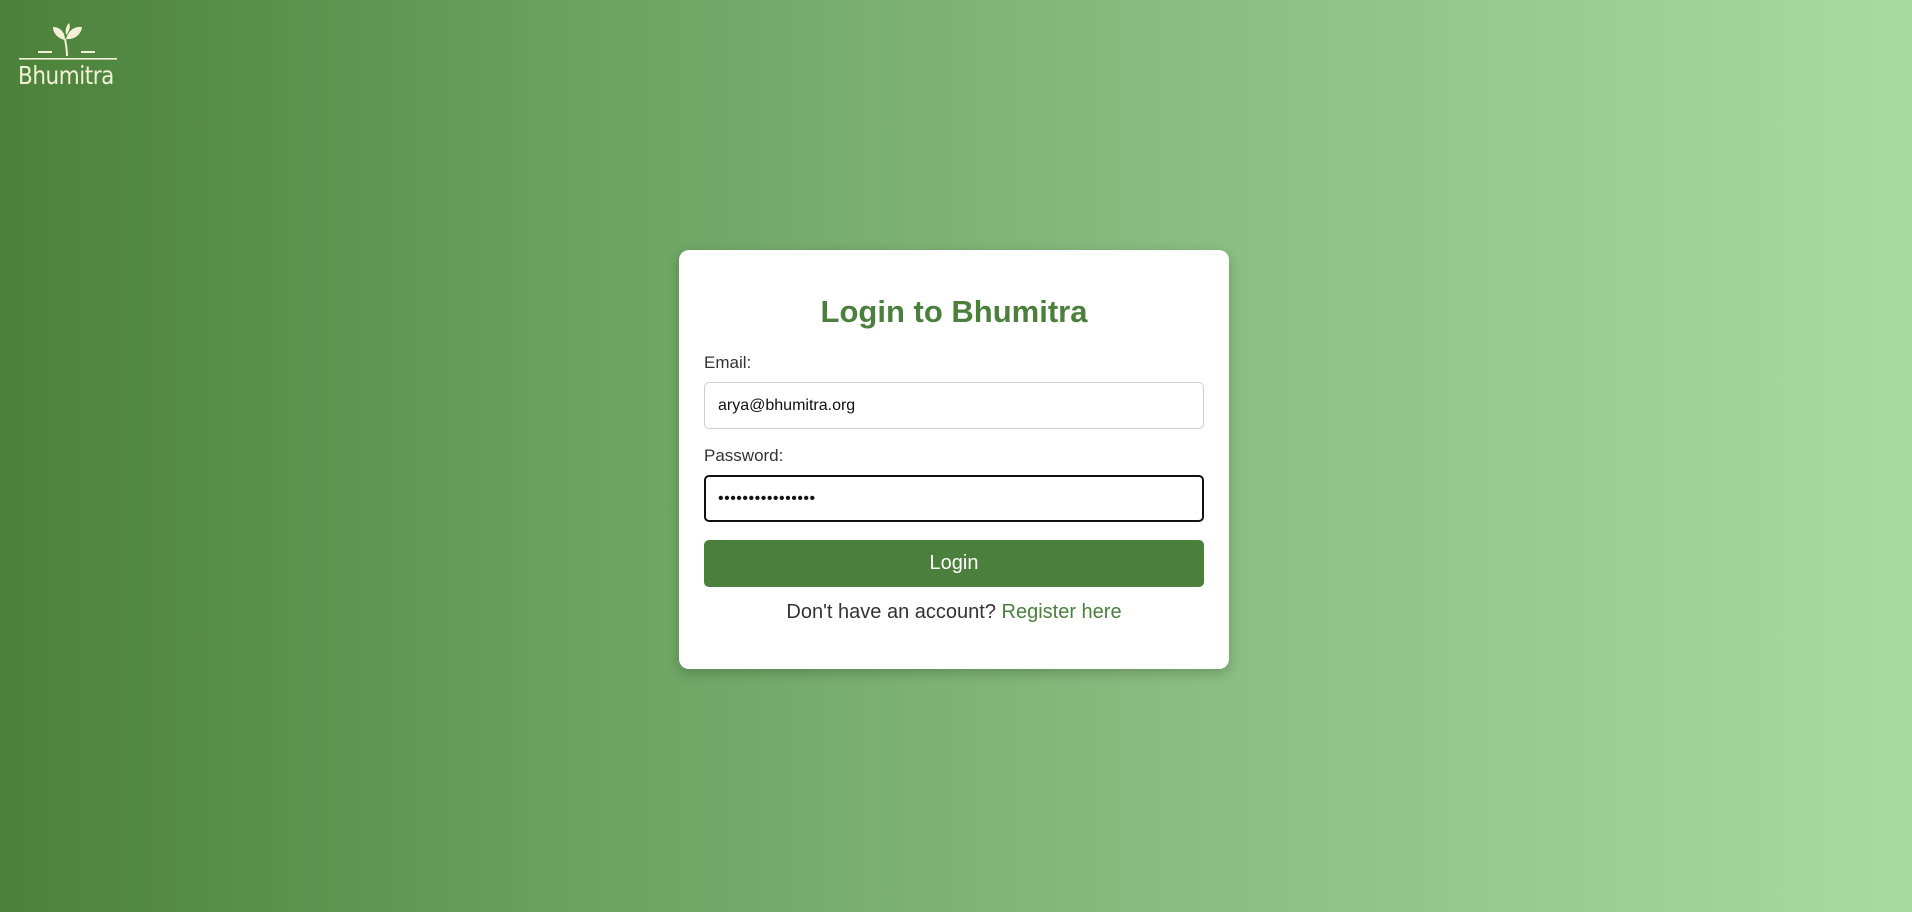  Describe the element at coordinates (891, 612) in the screenshot. I see `register-prompt-text: Don't have an account?` at that location.